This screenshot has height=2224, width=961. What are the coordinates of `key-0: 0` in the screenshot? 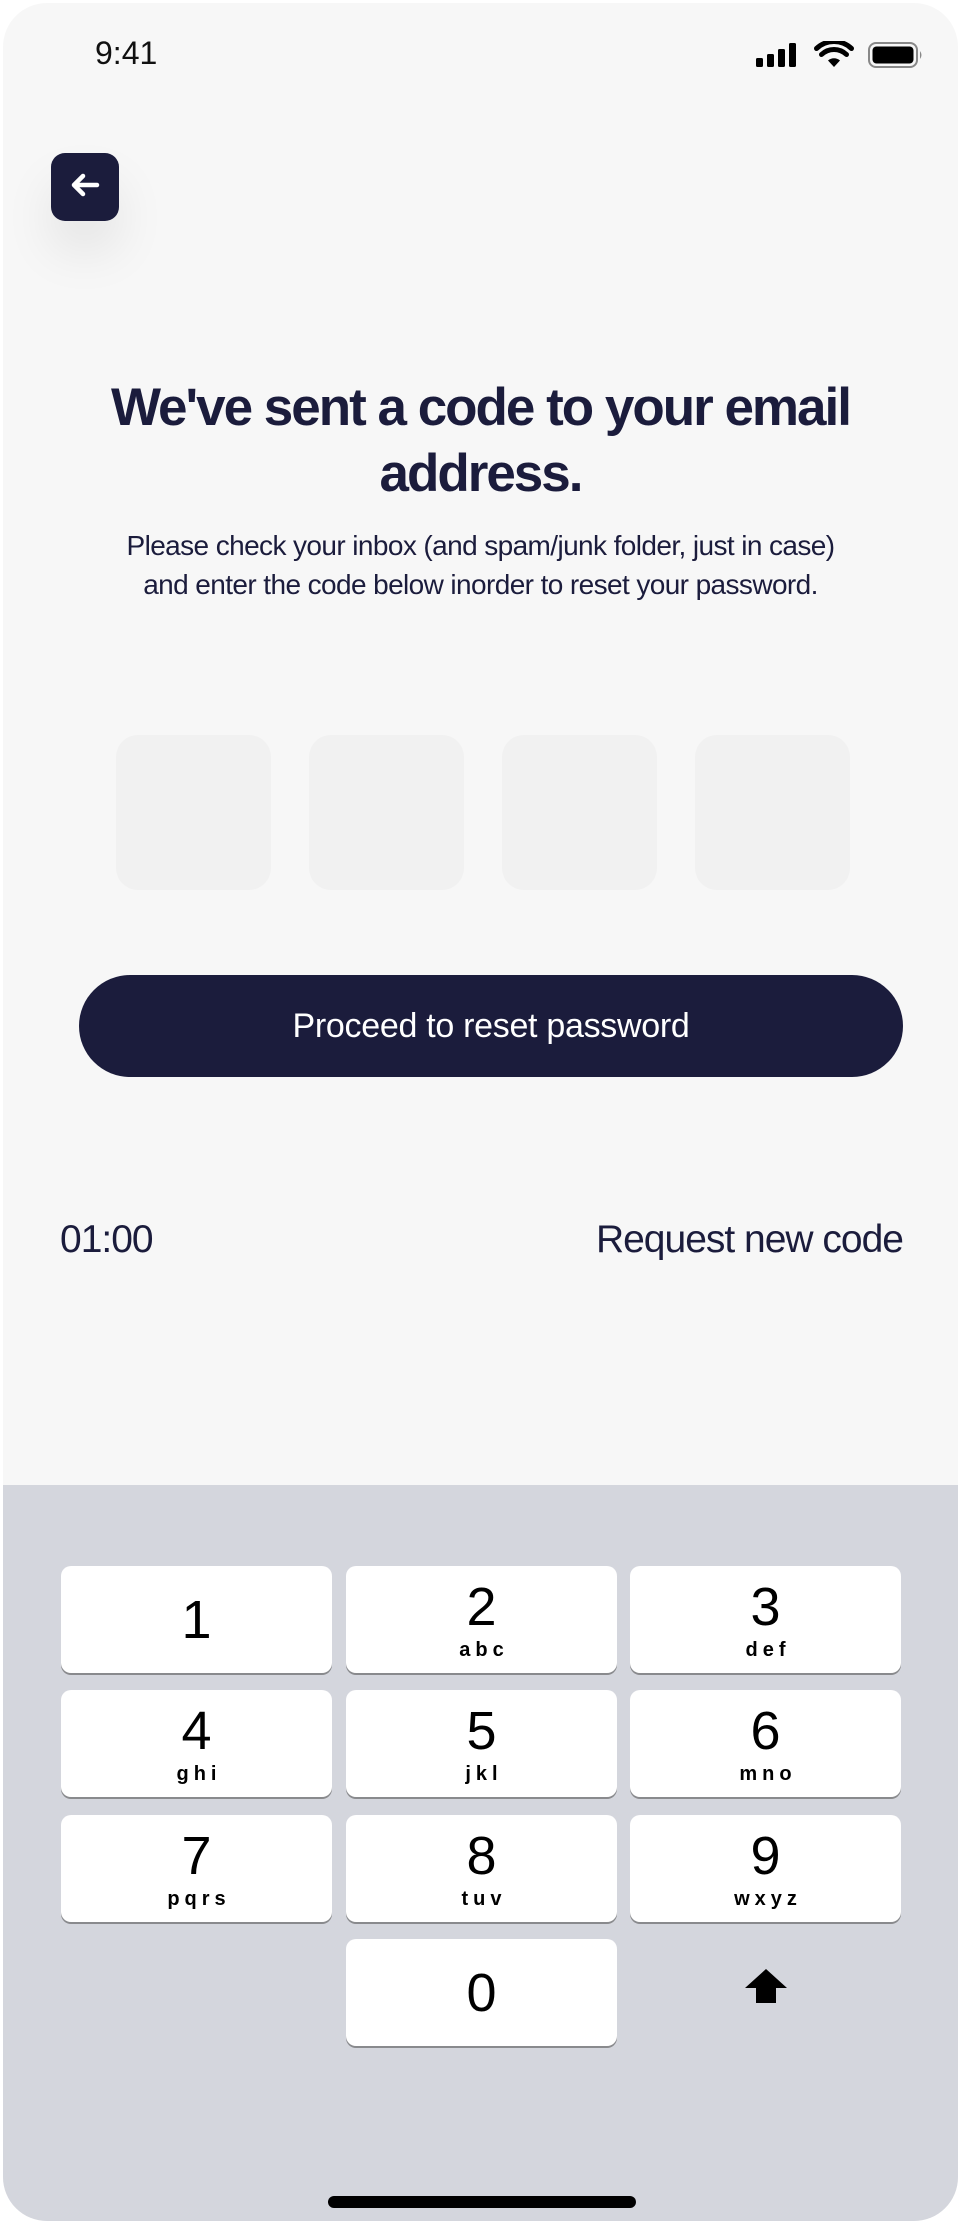 It's located at (481, 1992).